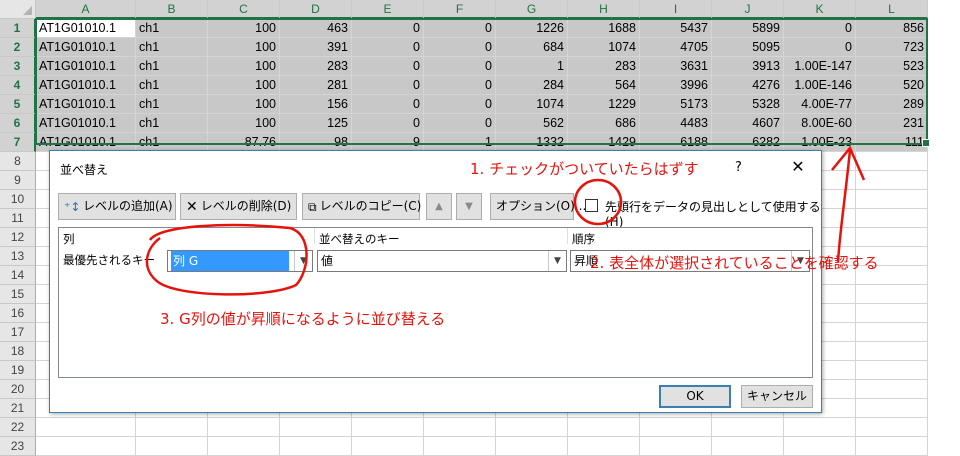  What do you see at coordinates (469, 206) in the screenshot?
I see `move-down-button: ▼` at bounding box center [469, 206].